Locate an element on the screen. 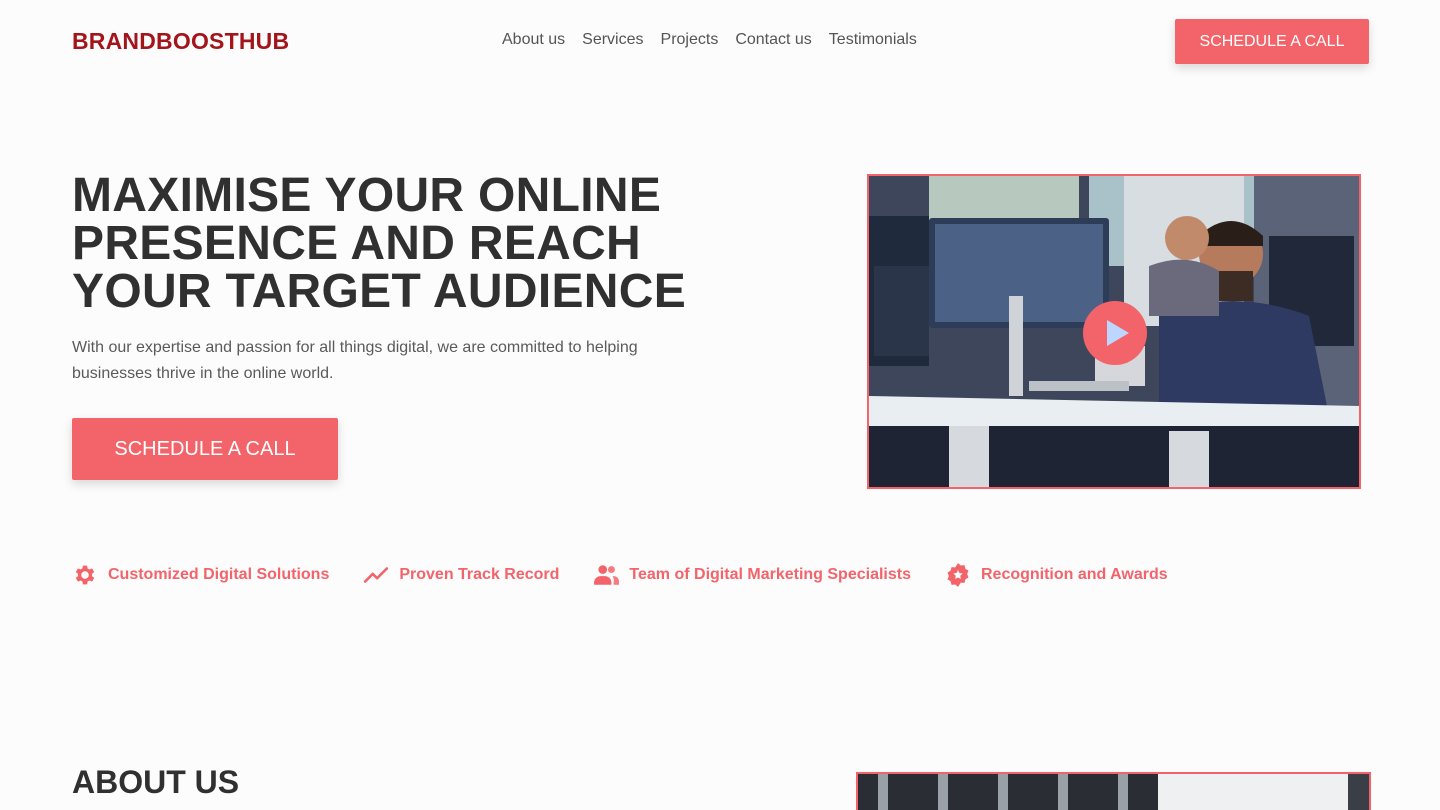  play-icon is located at coordinates (1118, 333).